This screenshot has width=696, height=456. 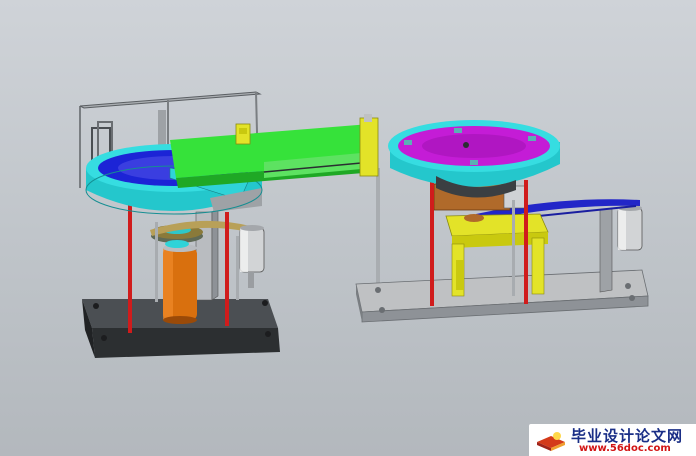 What do you see at coordinates (243, 134) in the screenshot?
I see `rail-clamp` at bounding box center [243, 134].